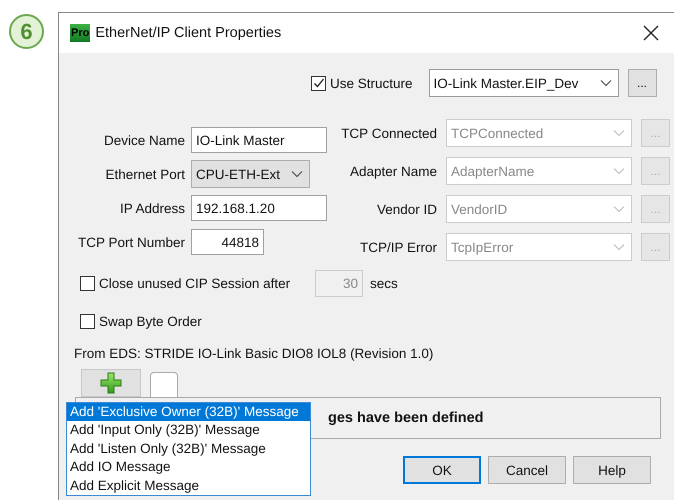 The image size is (674, 500). Describe the element at coordinates (143, 140) in the screenshot. I see `field-label: Device Name` at that location.